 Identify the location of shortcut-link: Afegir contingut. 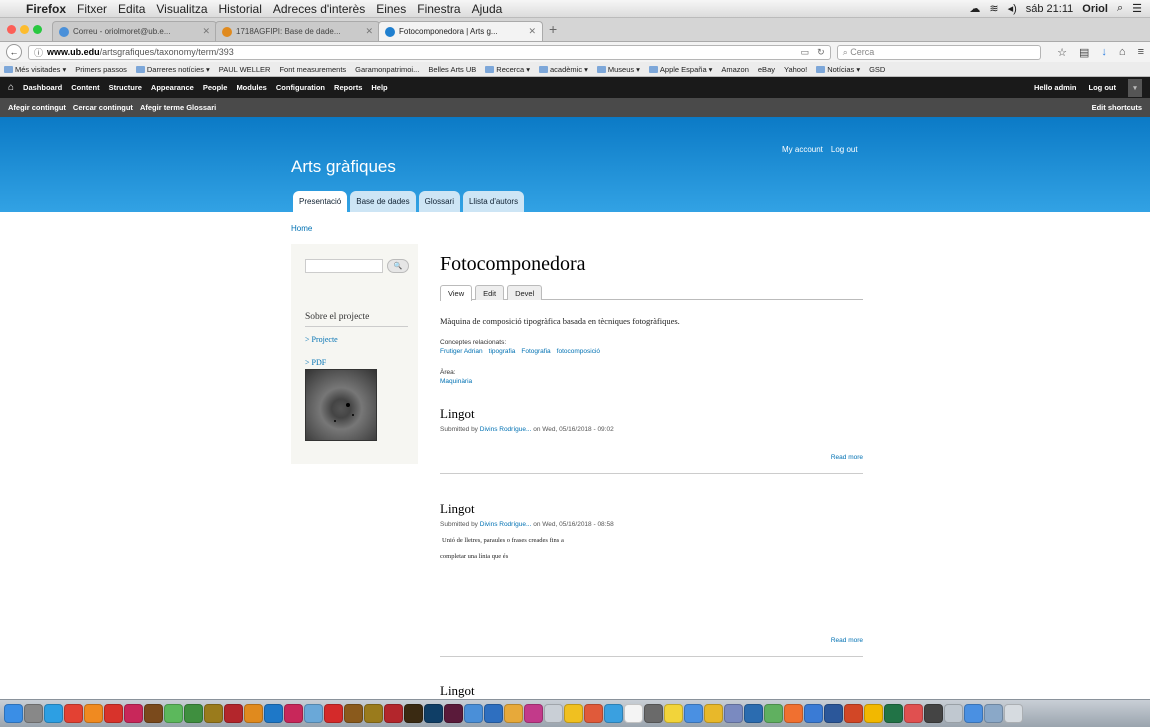
(37, 107).